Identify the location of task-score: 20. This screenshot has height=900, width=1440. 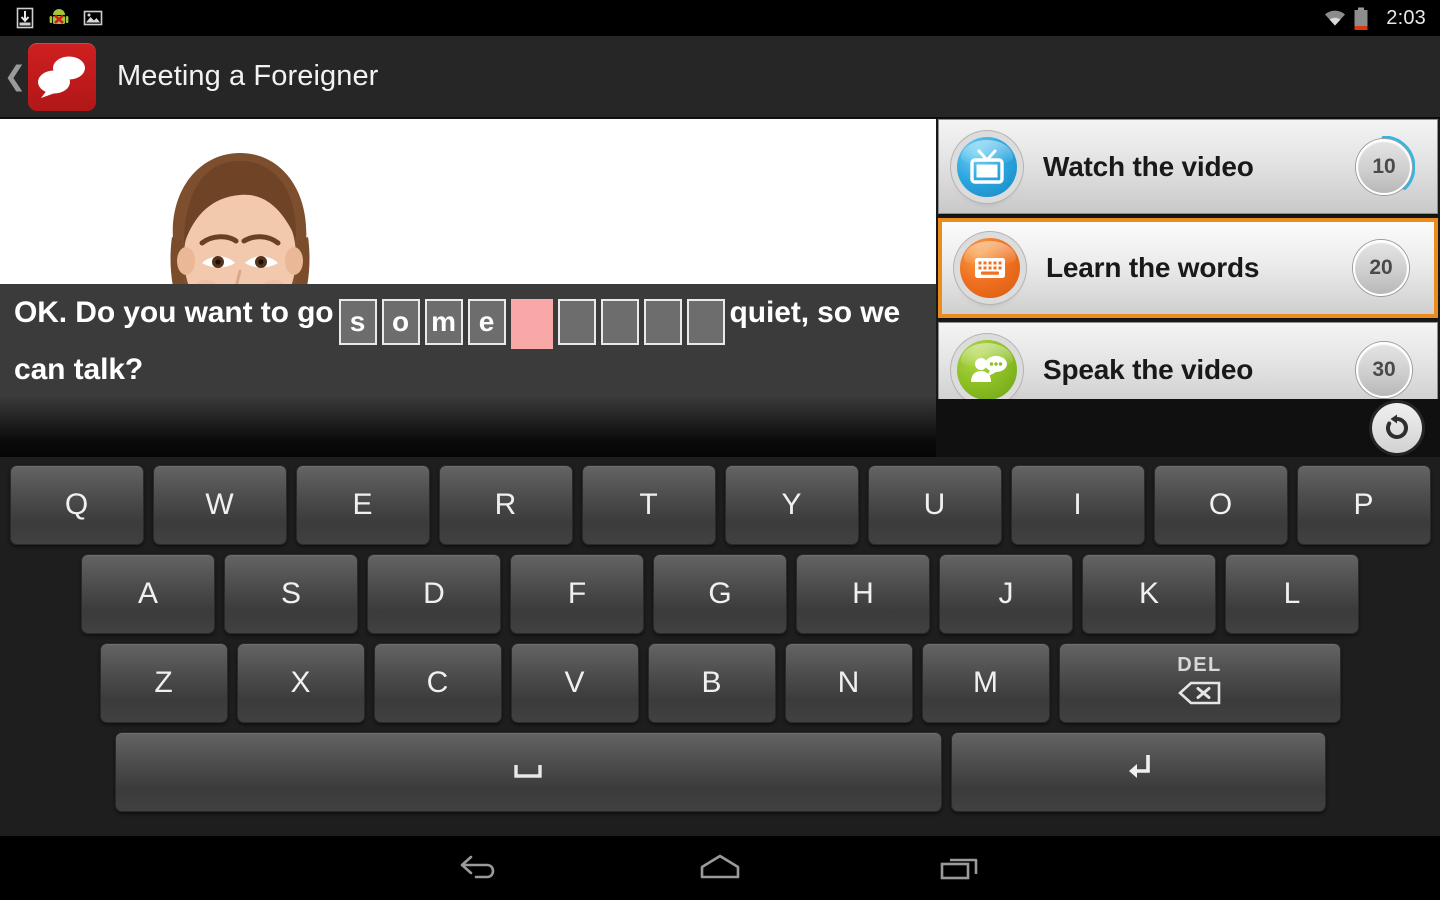
(1381, 268).